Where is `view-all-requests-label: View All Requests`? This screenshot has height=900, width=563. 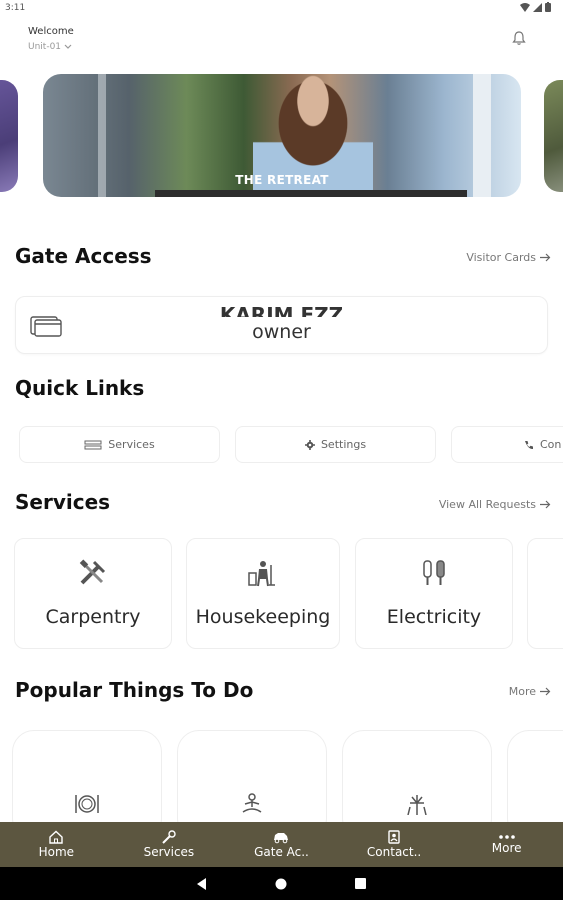 view-all-requests-label: View All Requests is located at coordinates (487, 504).